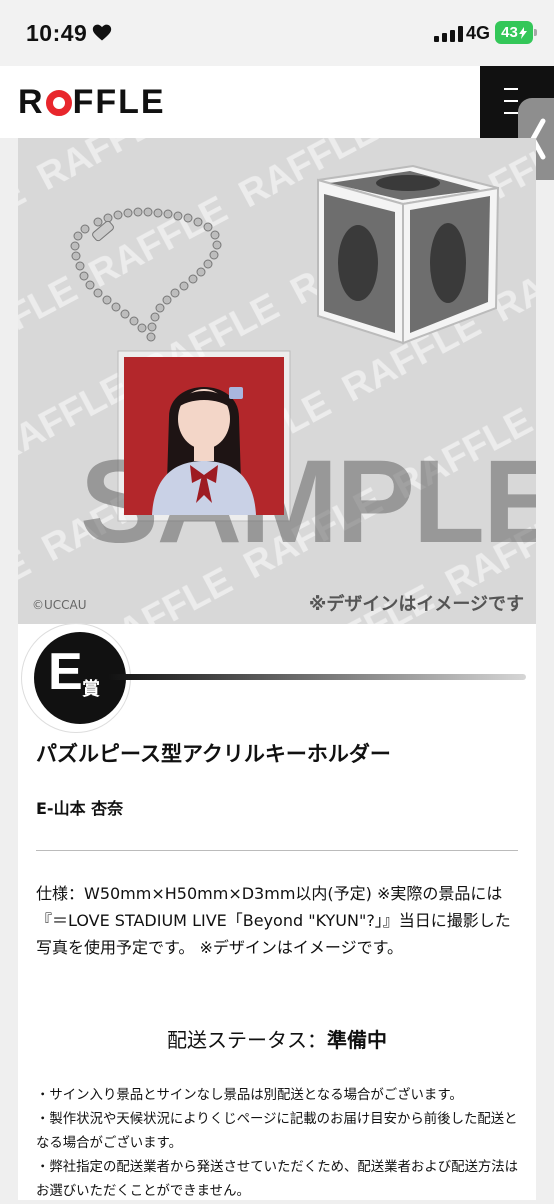  I want to click on shipping-status-label: 配送ステータス：, so click(247, 1040).